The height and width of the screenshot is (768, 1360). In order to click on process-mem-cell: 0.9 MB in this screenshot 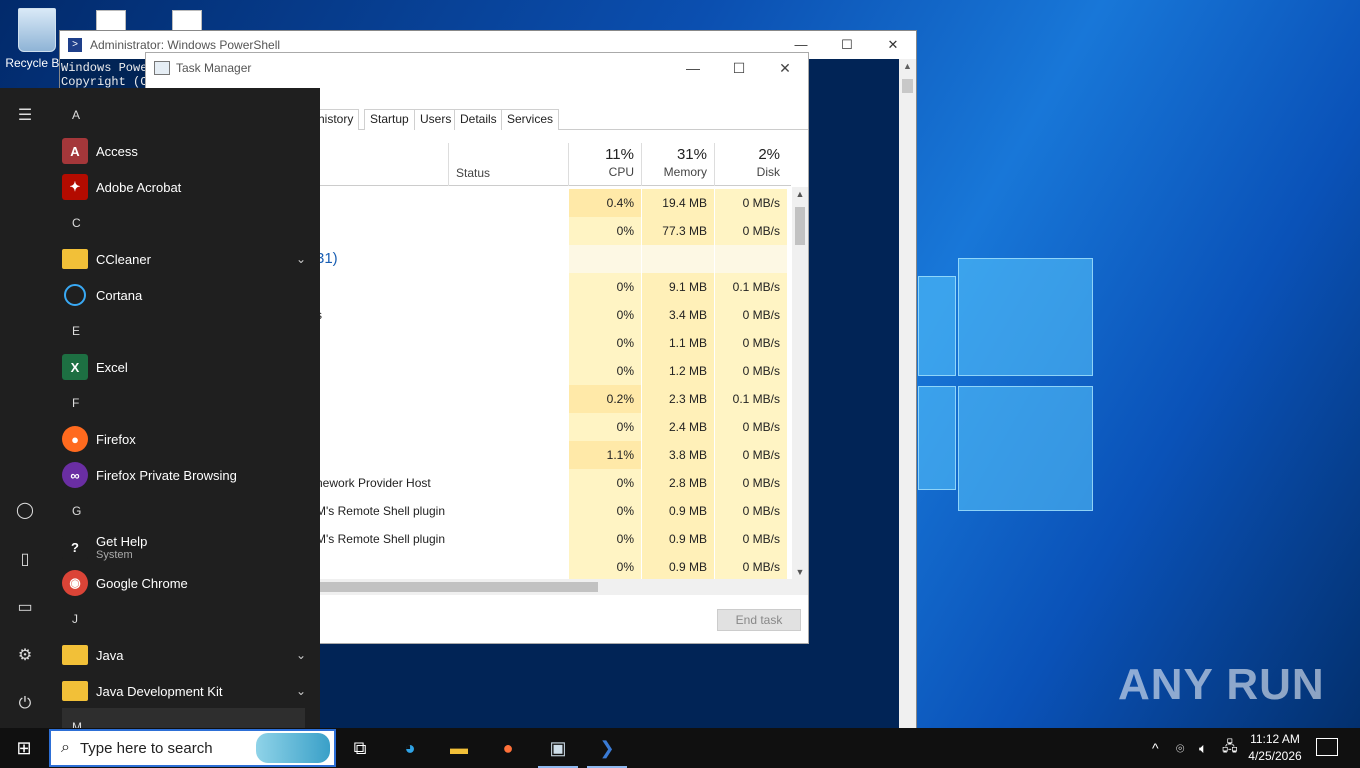, I will do `click(677, 539)`.